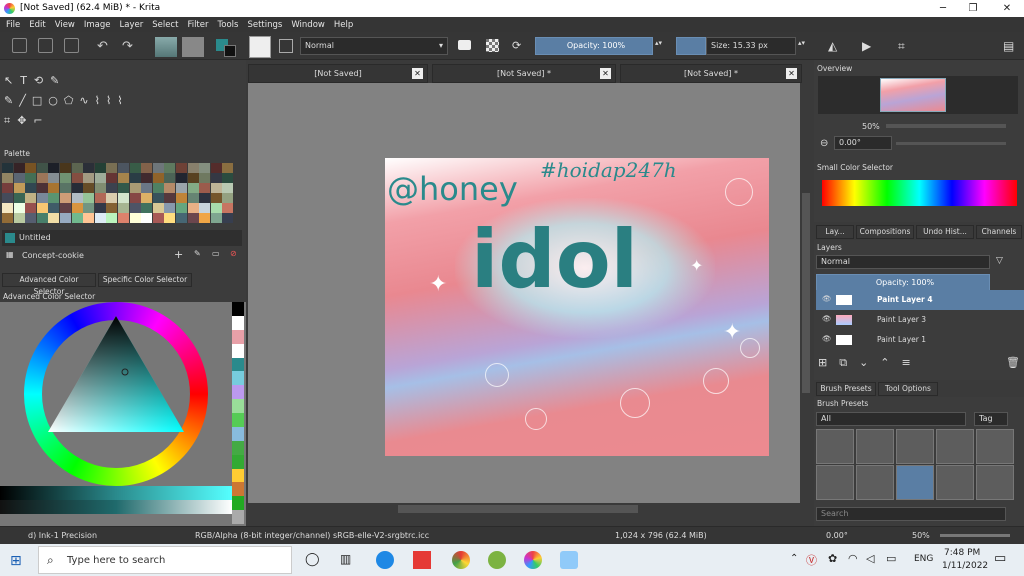 This screenshot has height=576, width=1024. What do you see at coordinates (338, 73) in the screenshot?
I see `tab-document-1: [Not Saved] ✕` at bounding box center [338, 73].